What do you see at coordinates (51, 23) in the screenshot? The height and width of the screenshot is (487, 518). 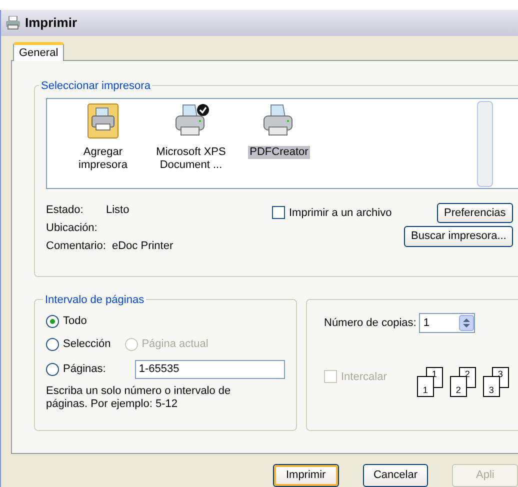 I see `window-title: Imprimir` at bounding box center [51, 23].